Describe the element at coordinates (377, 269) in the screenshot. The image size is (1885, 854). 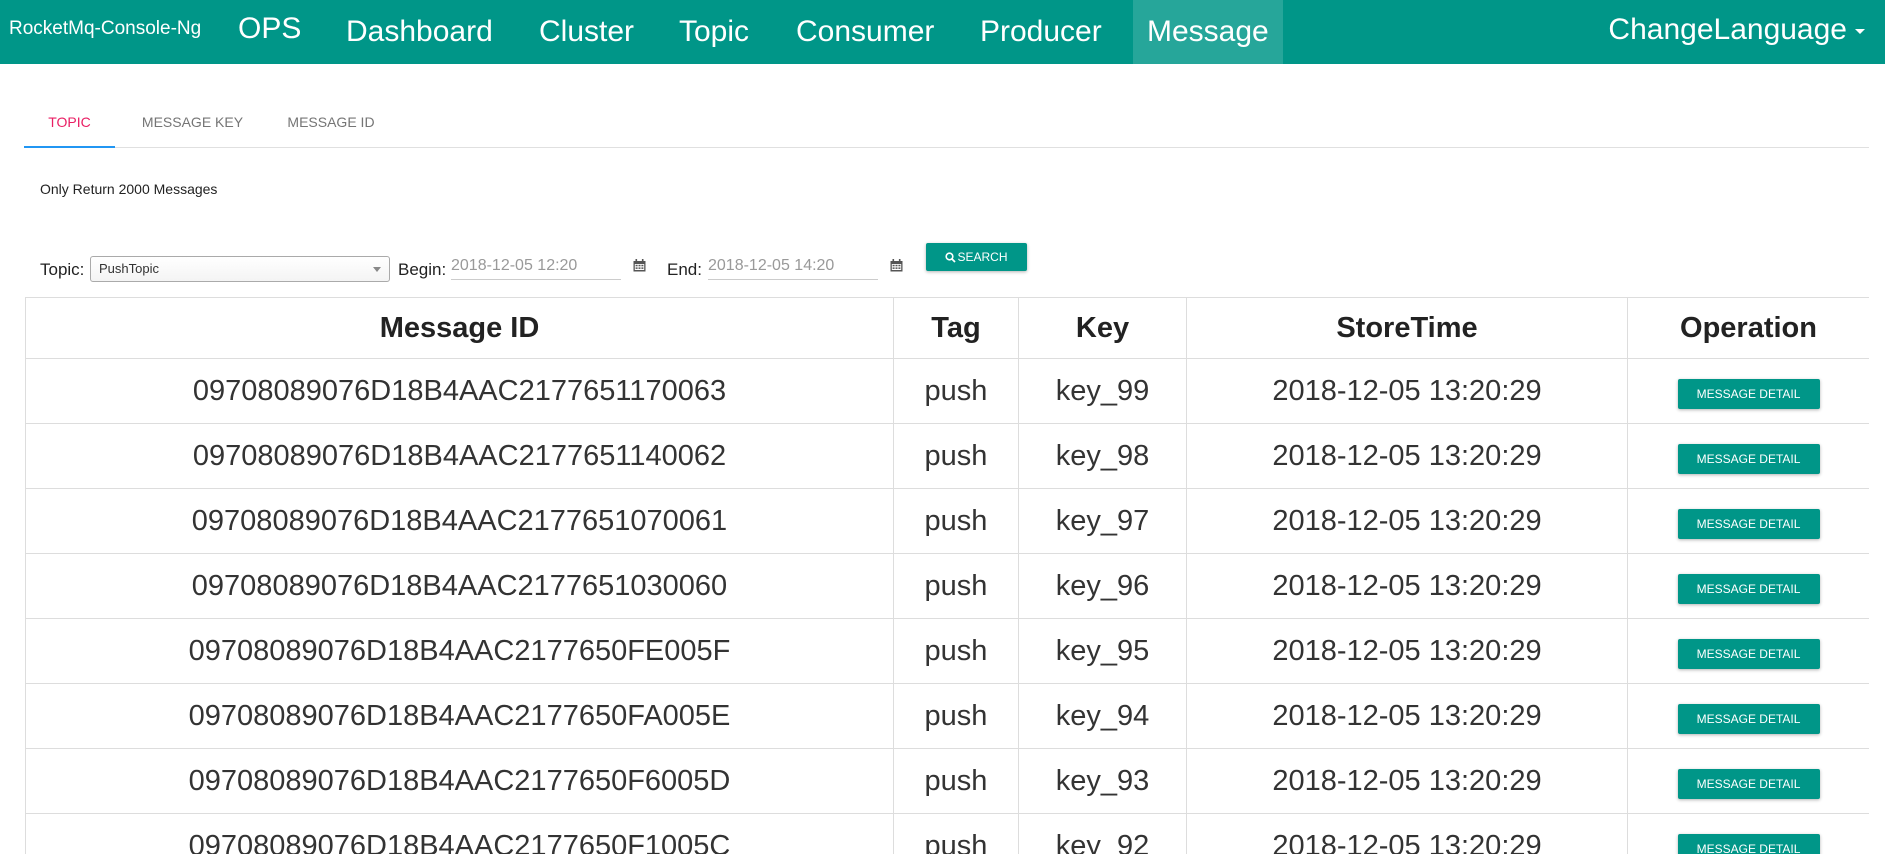
I see `dropdown-arrow-icon` at that location.